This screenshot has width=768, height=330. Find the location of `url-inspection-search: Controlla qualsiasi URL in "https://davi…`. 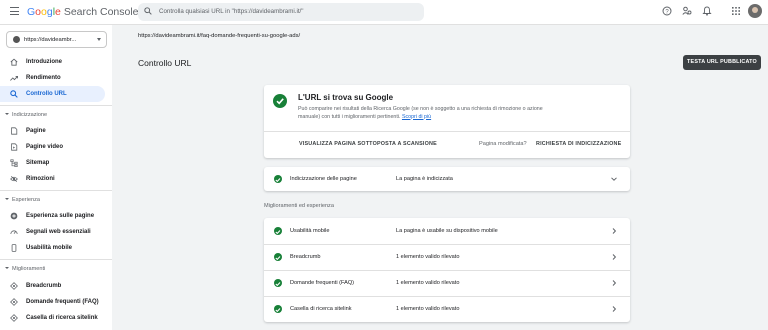

url-inspection-search: Controlla qualsiasi URL in "https://davi… is located at coordinates (281, 12).